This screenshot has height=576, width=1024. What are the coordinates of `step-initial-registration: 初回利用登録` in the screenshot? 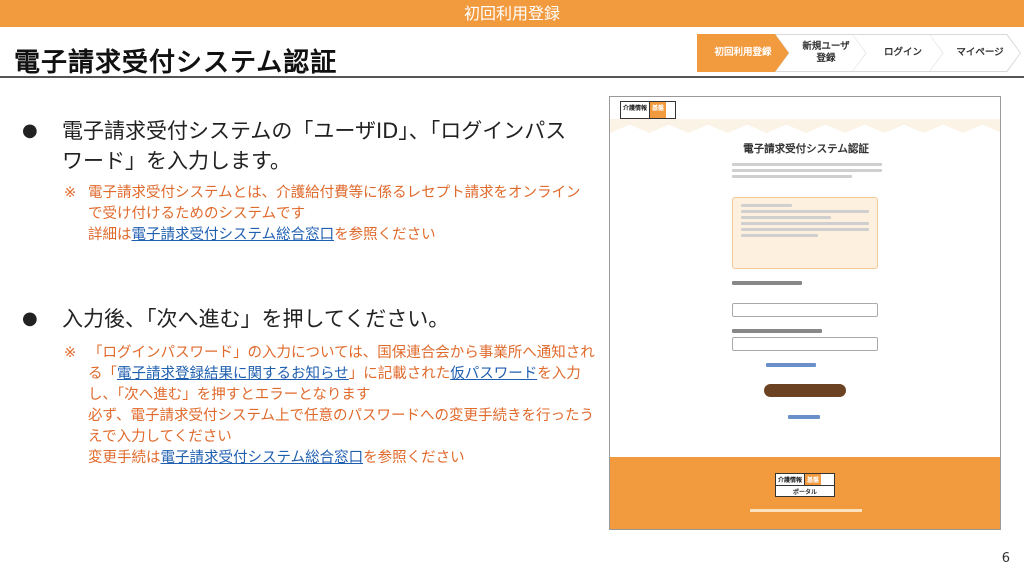 It's located at (743, 53).